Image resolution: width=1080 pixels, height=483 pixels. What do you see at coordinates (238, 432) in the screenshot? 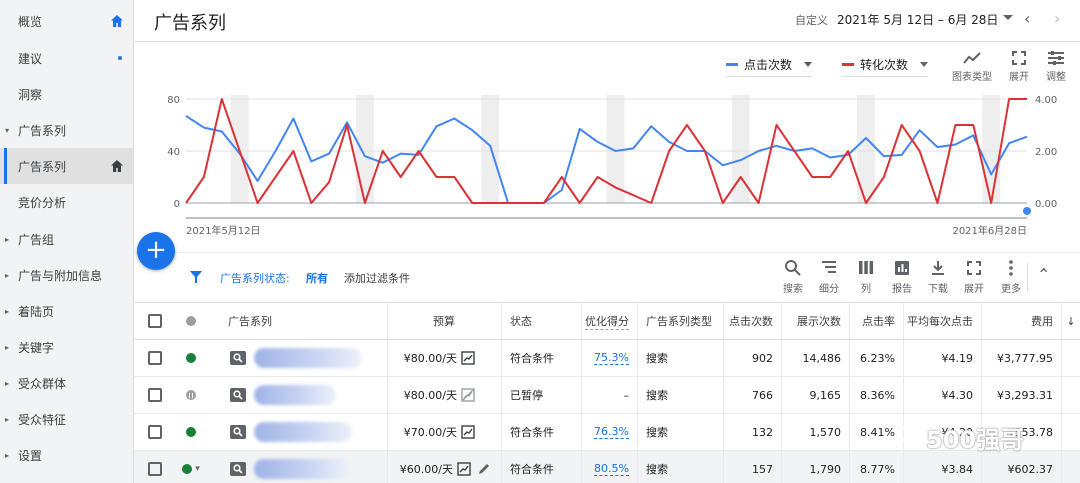
I see `search-campaign-icon` at bounding box center [238, 432].